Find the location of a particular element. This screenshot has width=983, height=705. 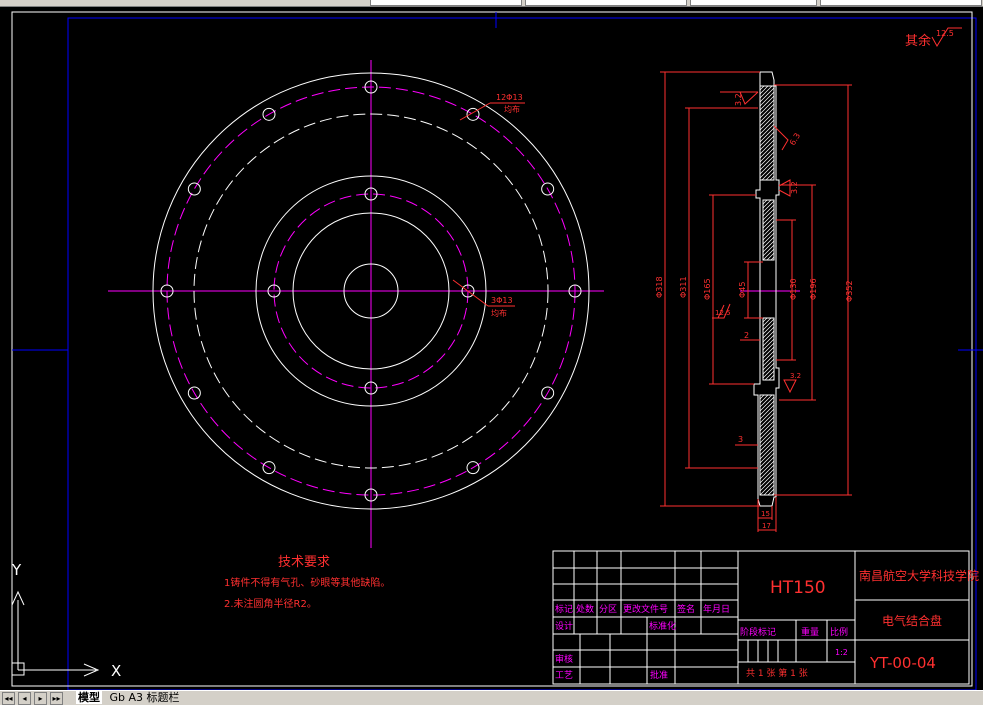

dim-17: 17 is located at coordinates (766, 526).